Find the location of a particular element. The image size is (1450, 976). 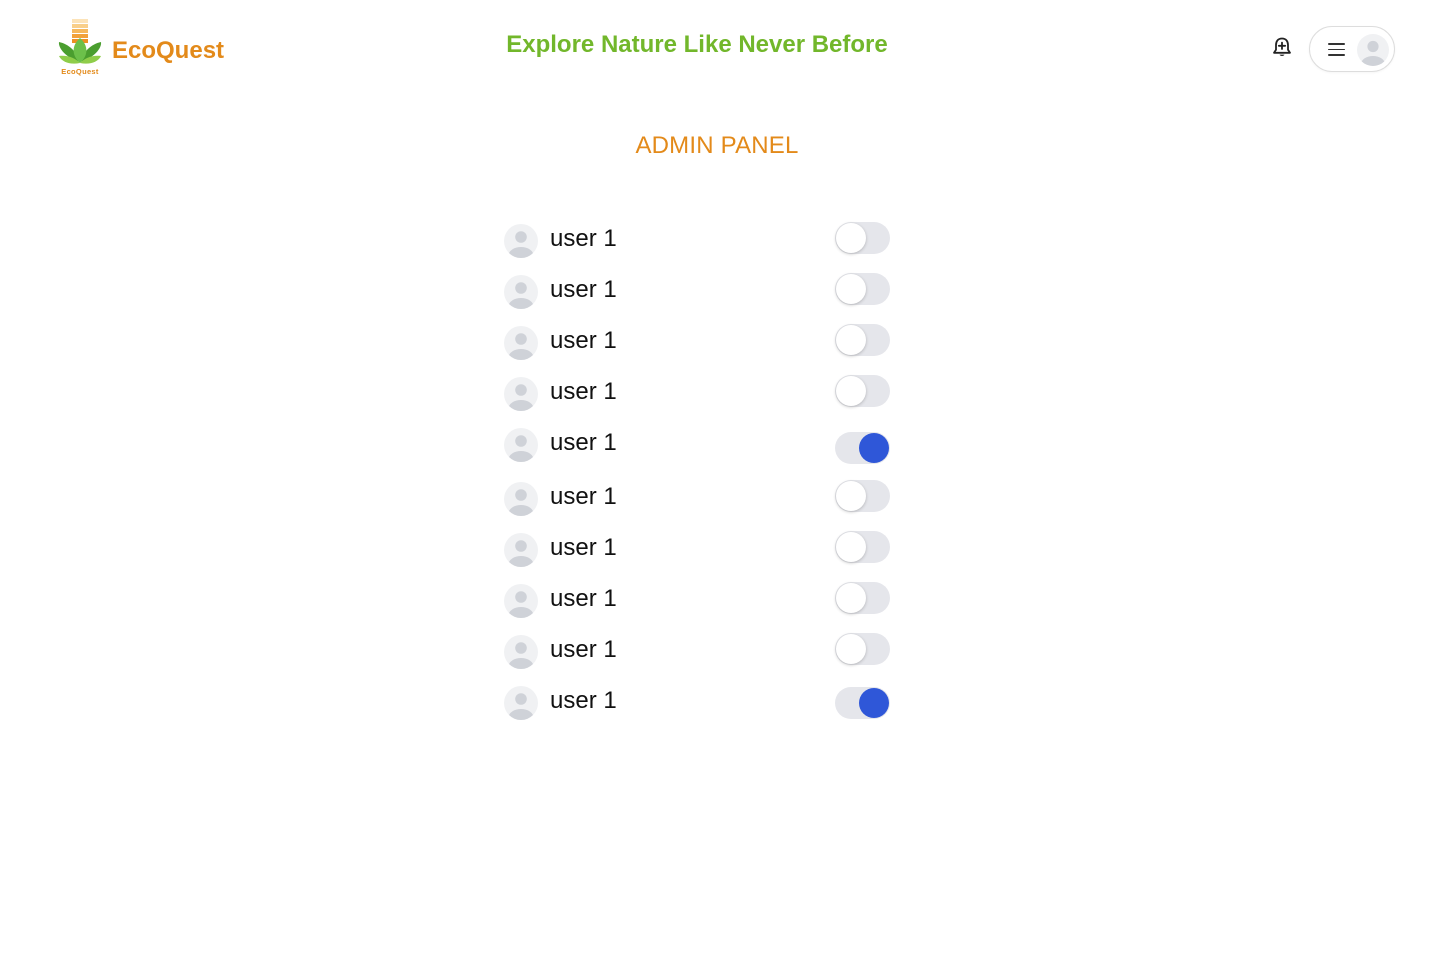

user-menu-button is located at coordinates (1352, 49).